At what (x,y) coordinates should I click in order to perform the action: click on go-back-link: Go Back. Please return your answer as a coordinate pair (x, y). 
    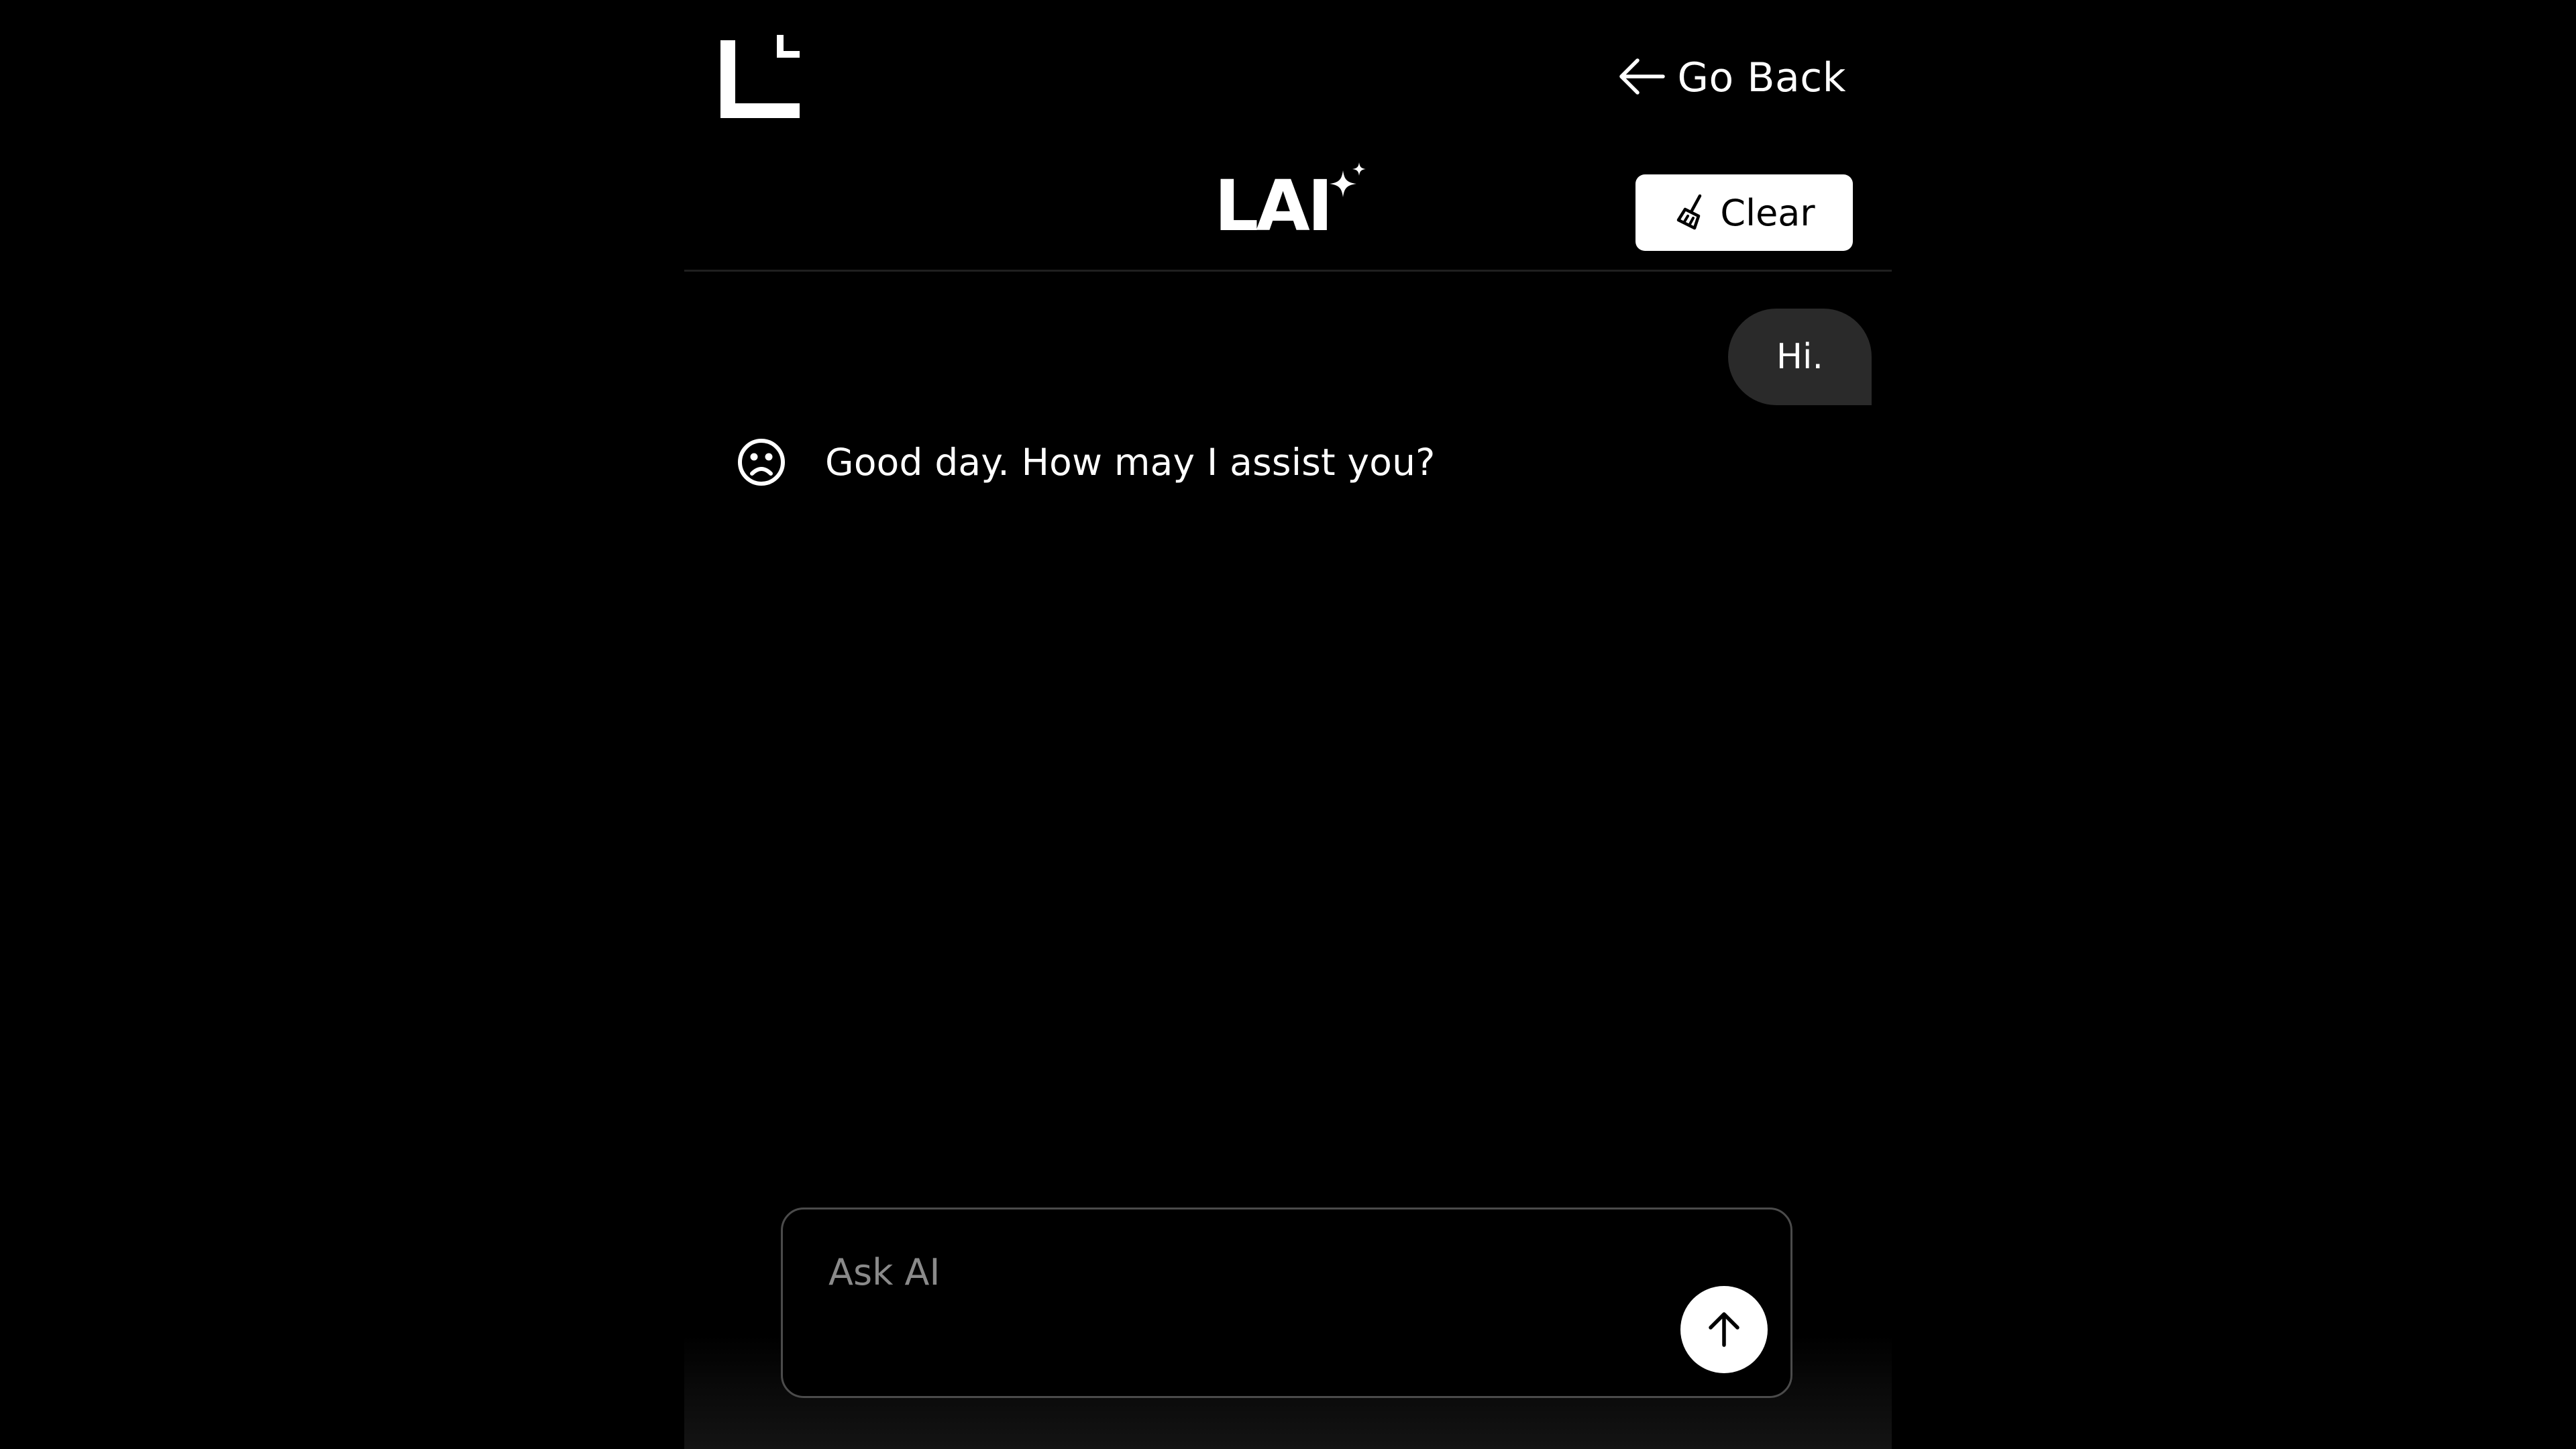
    Looking at the image, I should click on (1731, 77).